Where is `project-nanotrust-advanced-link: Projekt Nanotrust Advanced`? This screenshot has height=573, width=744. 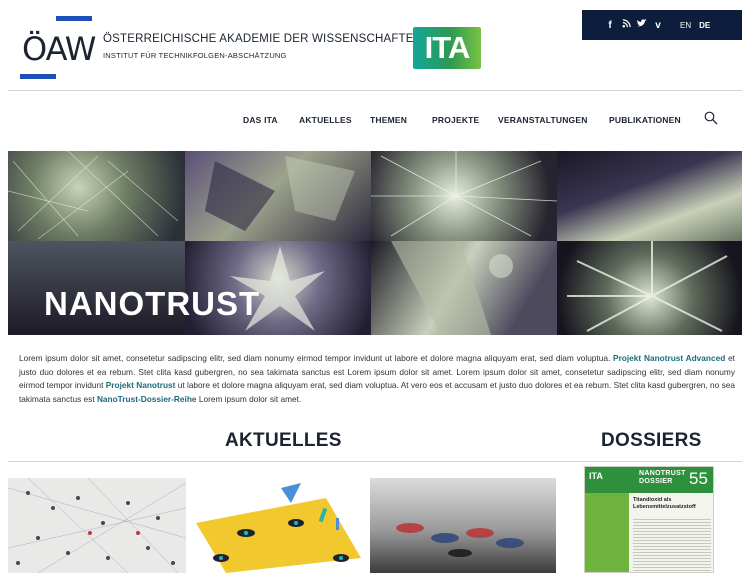
project-nanotrust-advanced-link: Projekt Nanotrust Advanced is located at coordinates (669, 358).